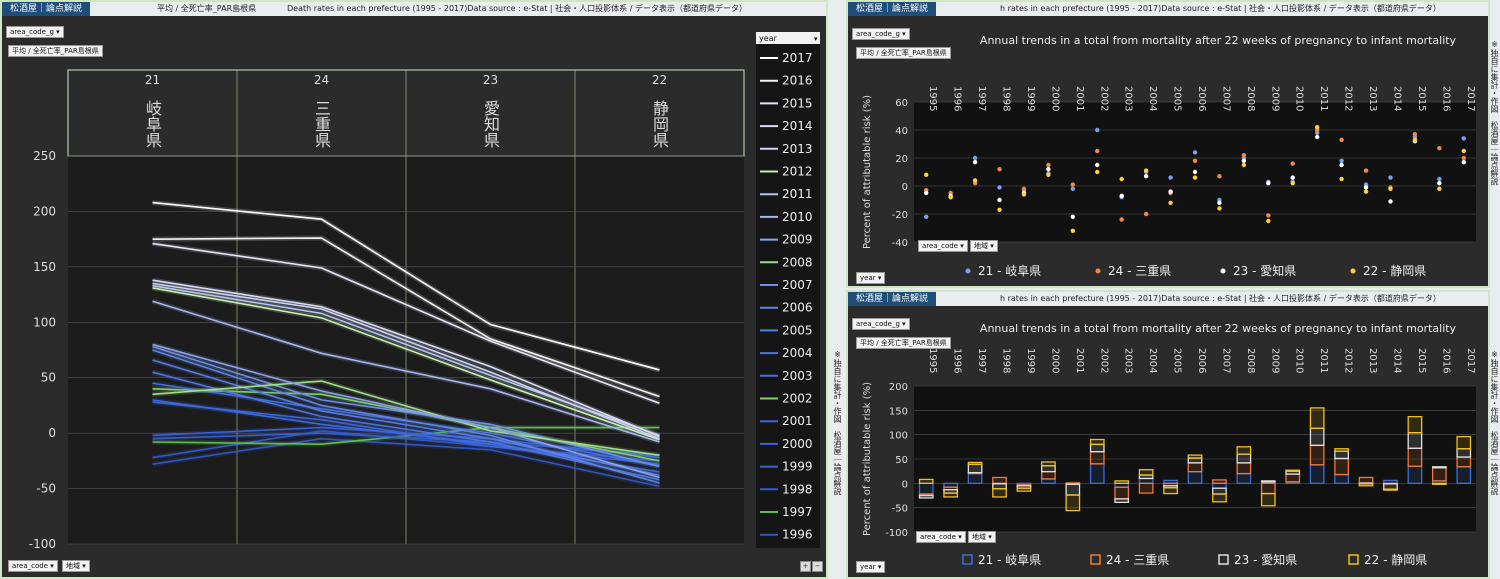 This screenshot has height=579, width=1500. I want to click on x-tick-label: 2003, so click(1128, 360).